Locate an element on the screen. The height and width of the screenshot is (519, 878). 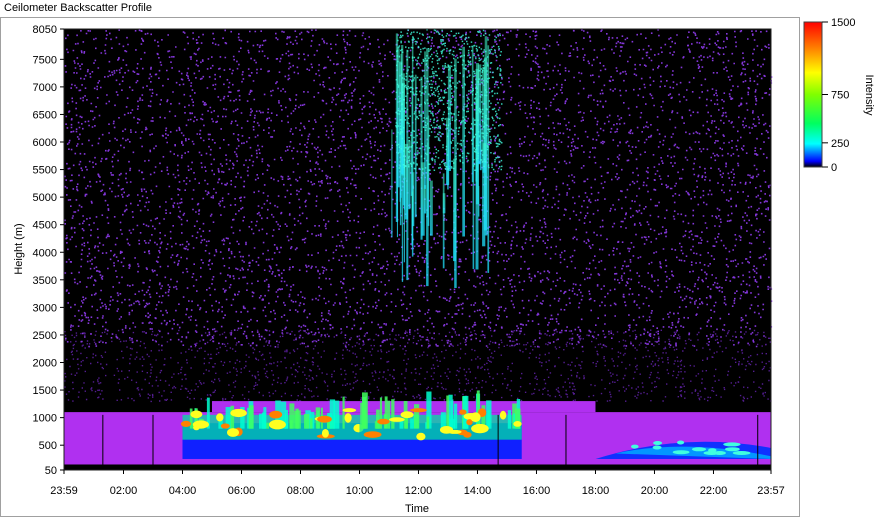
x-tick-label: 20:00 is located at coordinates (655, 491).